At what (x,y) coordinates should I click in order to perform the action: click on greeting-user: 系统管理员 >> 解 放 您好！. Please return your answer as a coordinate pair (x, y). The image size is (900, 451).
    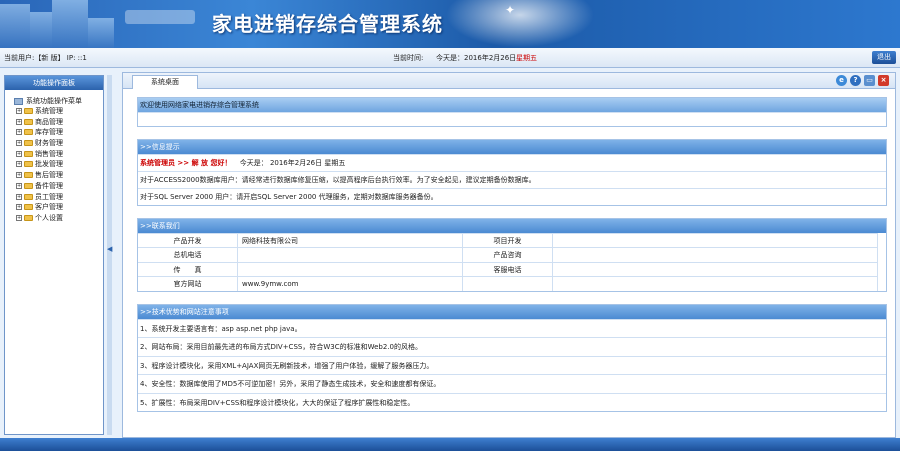
    Looking at the image, I should click on (186, 163).